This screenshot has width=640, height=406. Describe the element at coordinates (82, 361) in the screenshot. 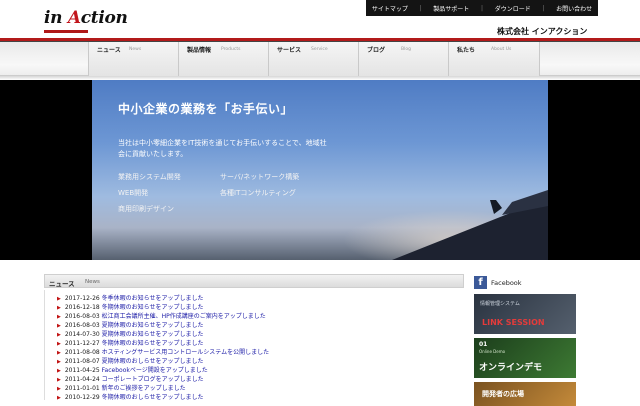

I see `news-date: 2011-08-07` at that location.